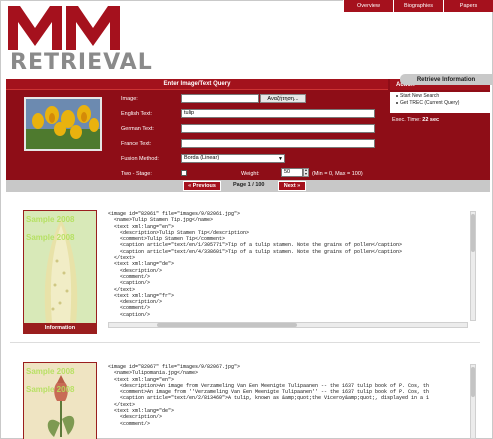 The image size is (493, 439). I want to click on result-caption: Information, so click(60, 328).